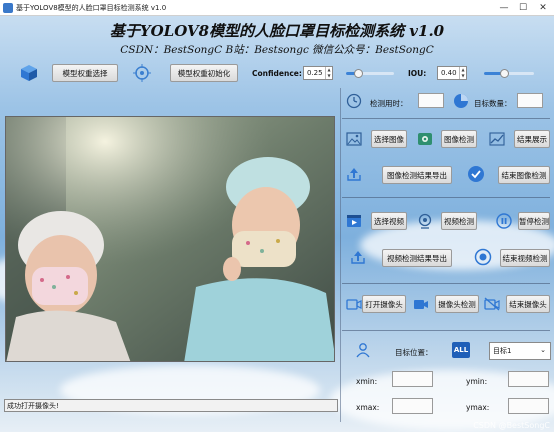 This screenshot has height=432, width=554. Describe the element at coordinates (277, 8) in the screenshot. I see `title-bar: 基于YOLOV8模型的人脸口罩目标检测系统 v1.0 — ☐ ✕` at that location.